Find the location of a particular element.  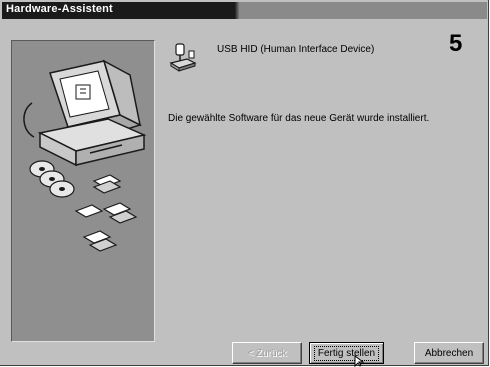

cancel-button: Abbrechen is located at coordinates (449, 353).